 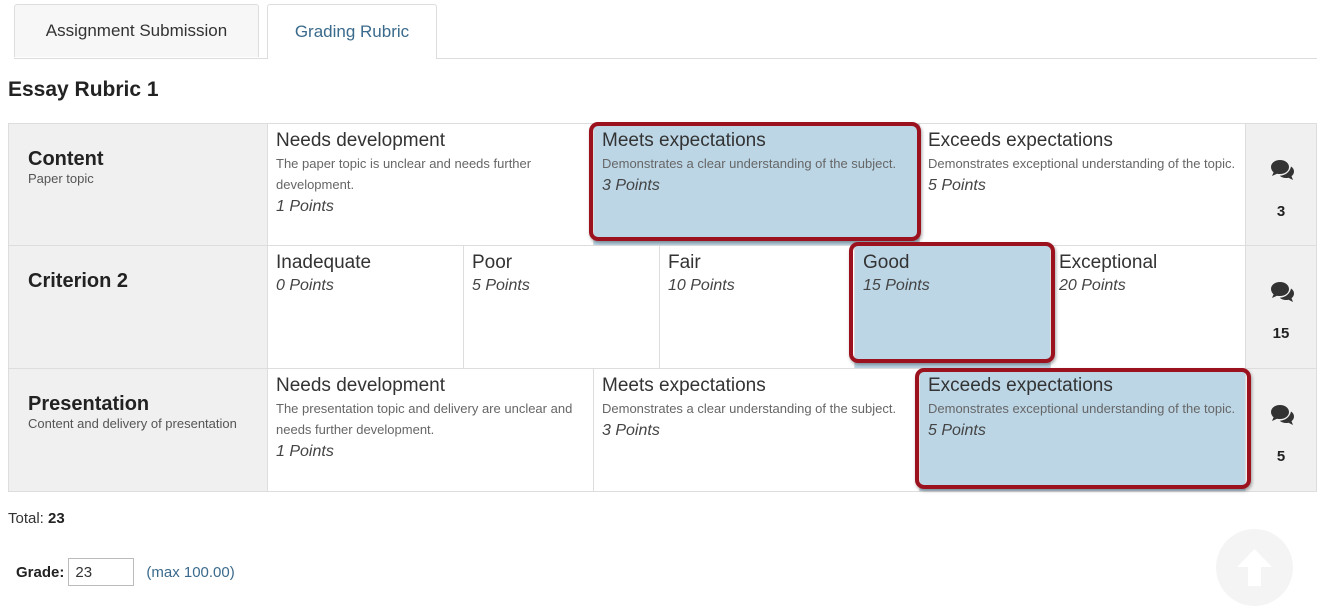 I want to click on back-to-top-button, so click(x=1254, y=567).